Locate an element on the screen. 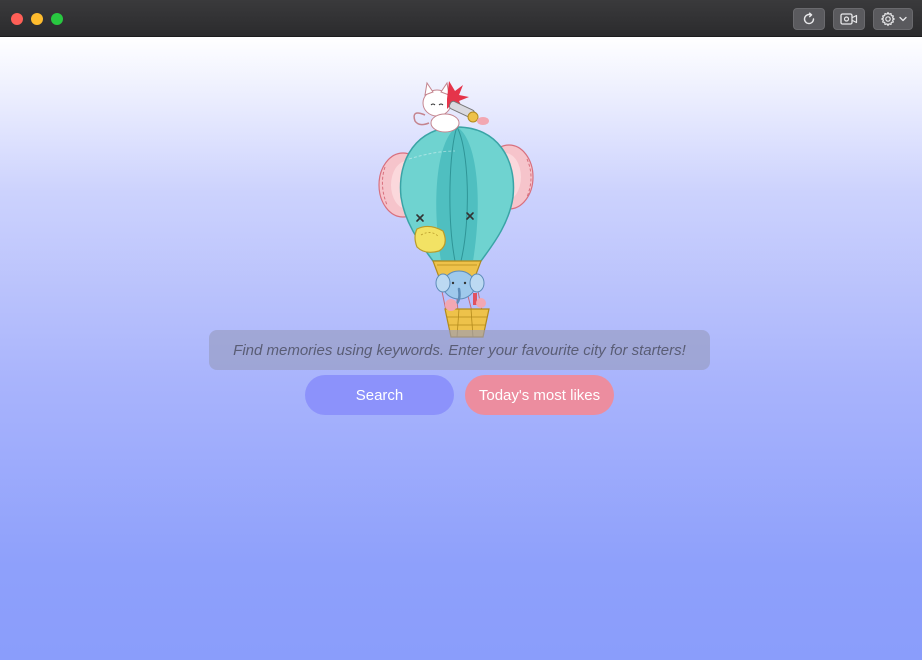 The width and height of the screenshot is (922, 660). reload-button is located at coordinates (809, 19).